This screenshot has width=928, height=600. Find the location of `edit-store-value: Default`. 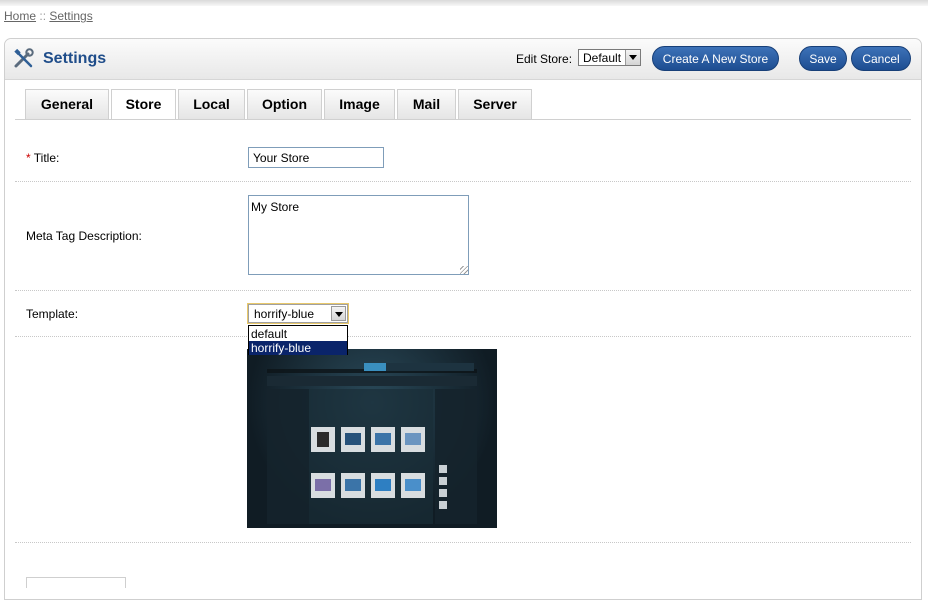

edit-store-value: Default is located at coordinates (602, 58).